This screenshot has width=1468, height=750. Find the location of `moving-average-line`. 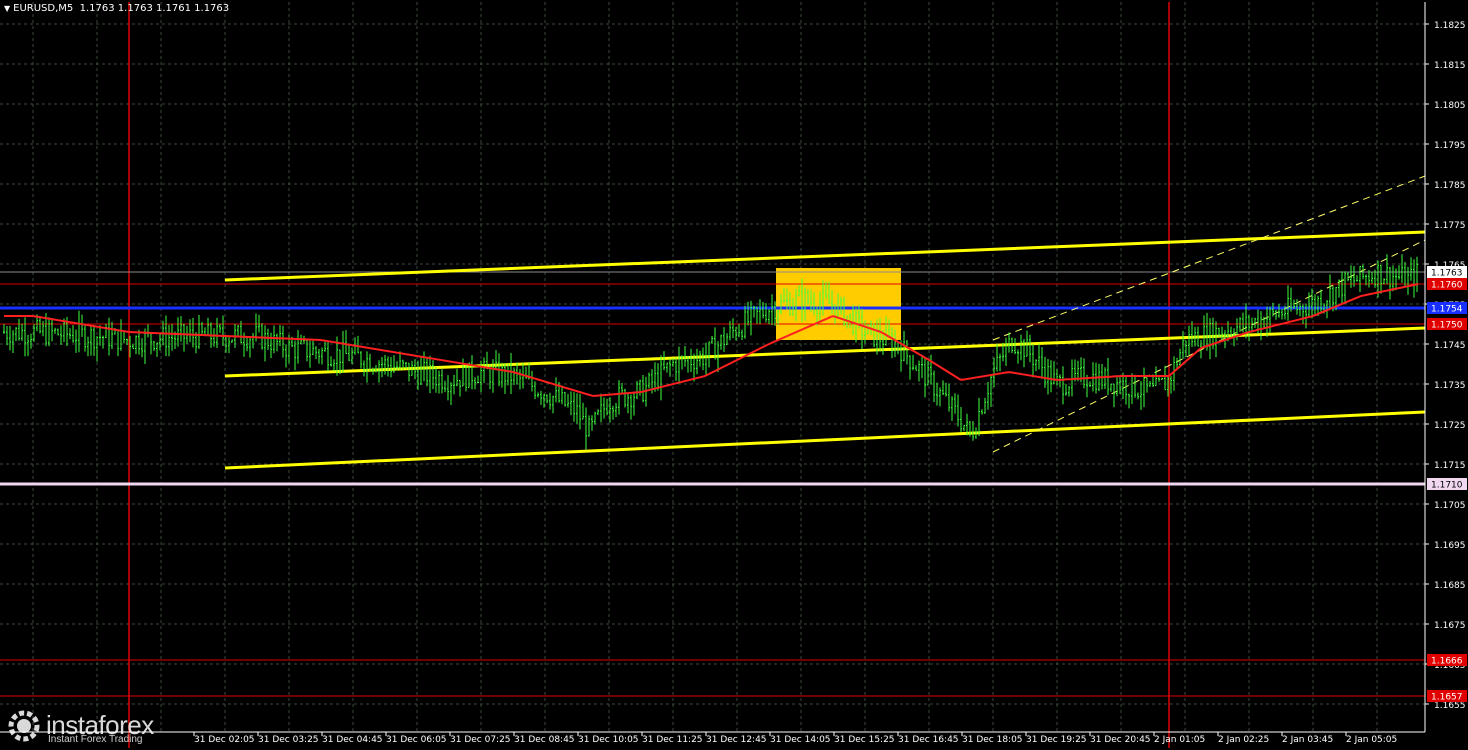

moving-average-line is located at coordinates (711, 340).